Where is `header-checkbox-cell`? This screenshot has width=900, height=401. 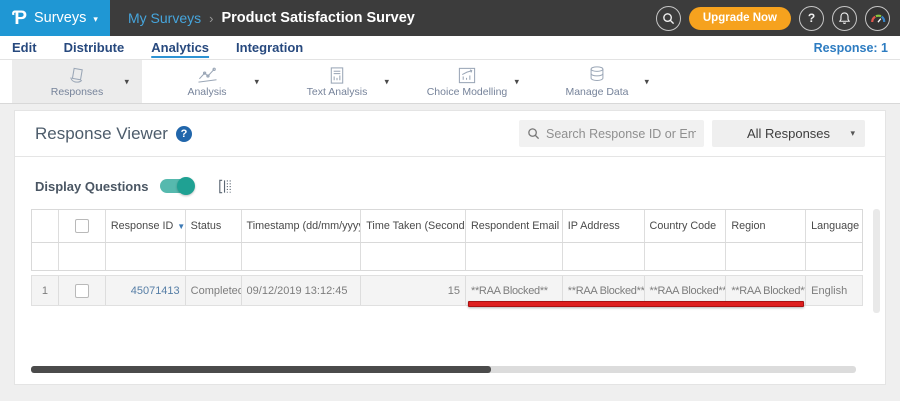
header-checkbox-cell is located at coordinates (82, 226).